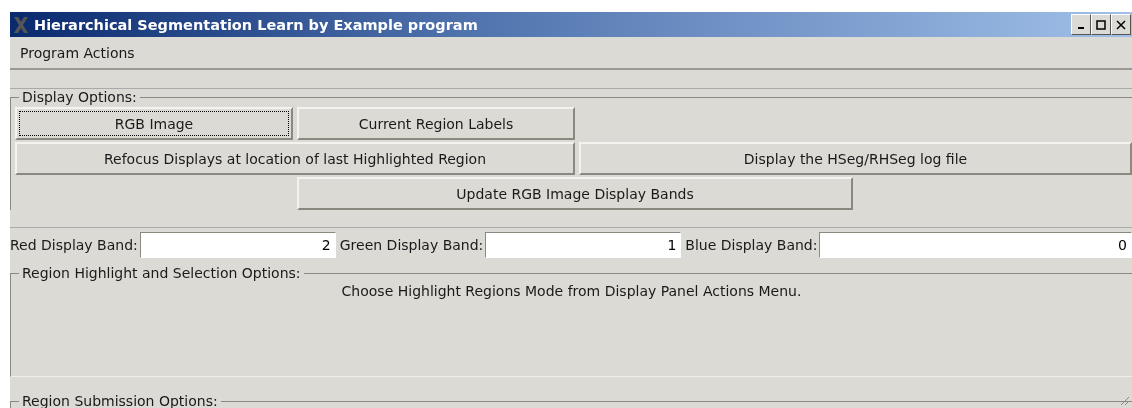 The image size is (1132, 408). Describe the element at coordinates (21, 24) in the screenshot. I see `x-logo-icon` at that location.